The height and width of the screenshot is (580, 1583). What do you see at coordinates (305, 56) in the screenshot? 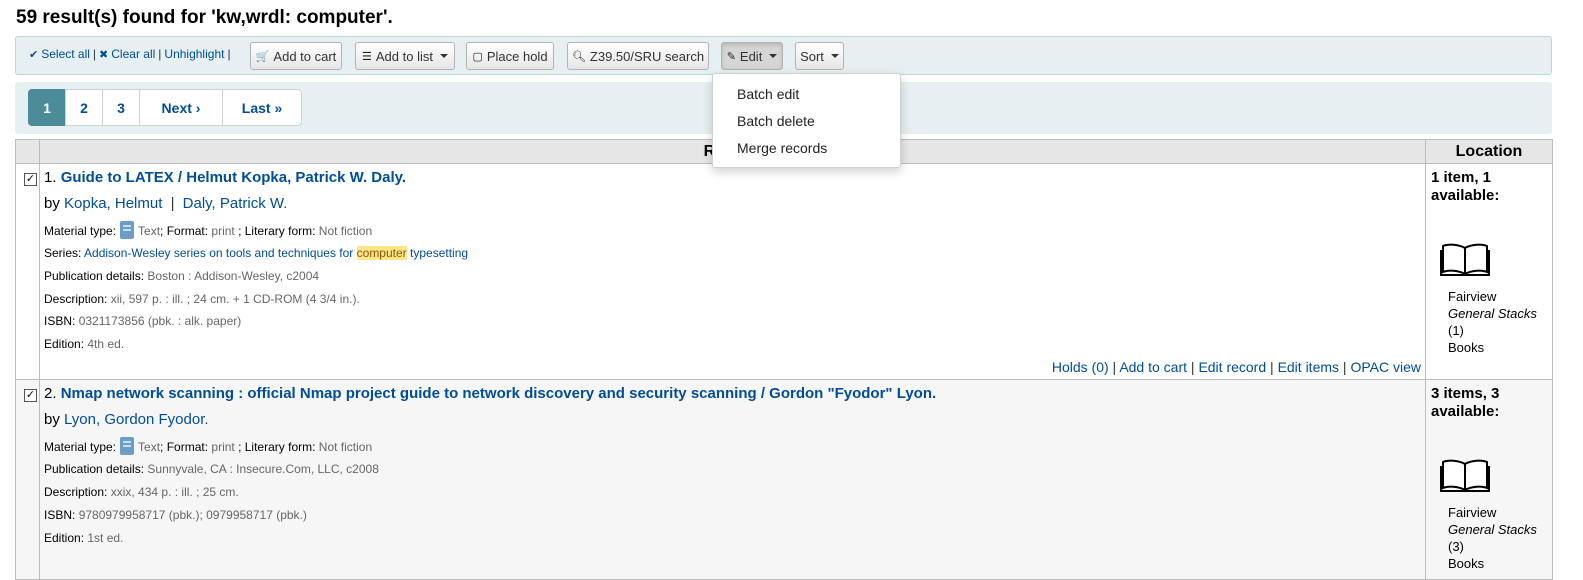
I see `add-to-cart-label: Add to cart` at bounding box center [305, 56].